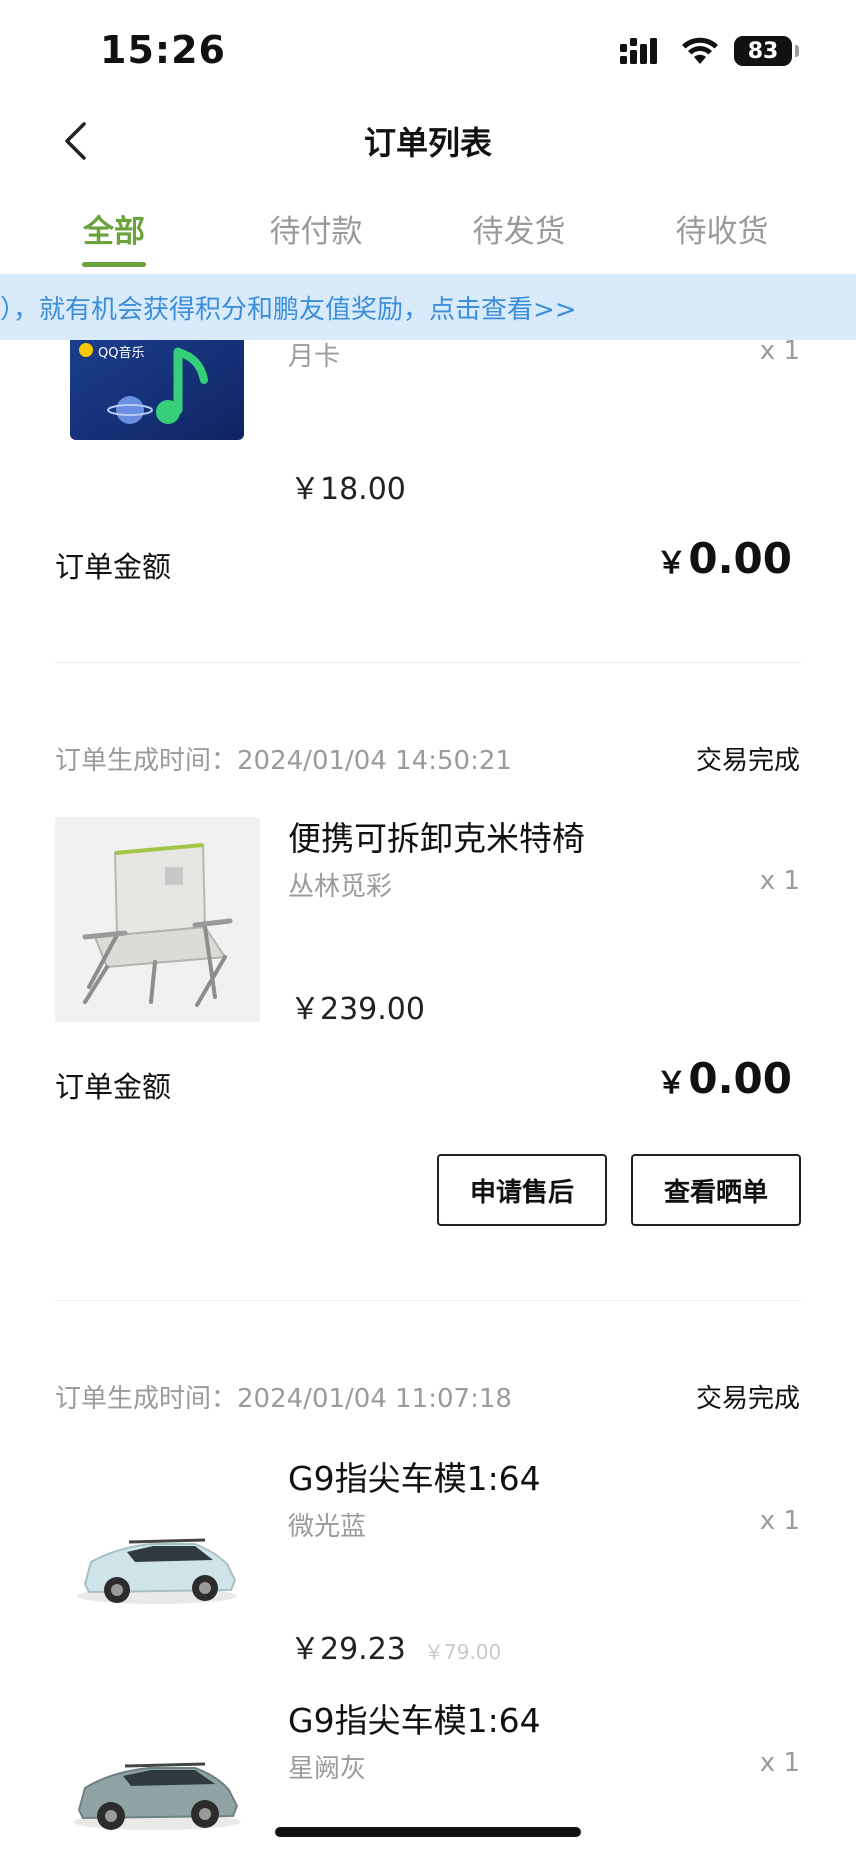  What do you see at coordinates (428, 1832) in the screenshot?
I see `home-indicator` at bounding box center [428, 1832].